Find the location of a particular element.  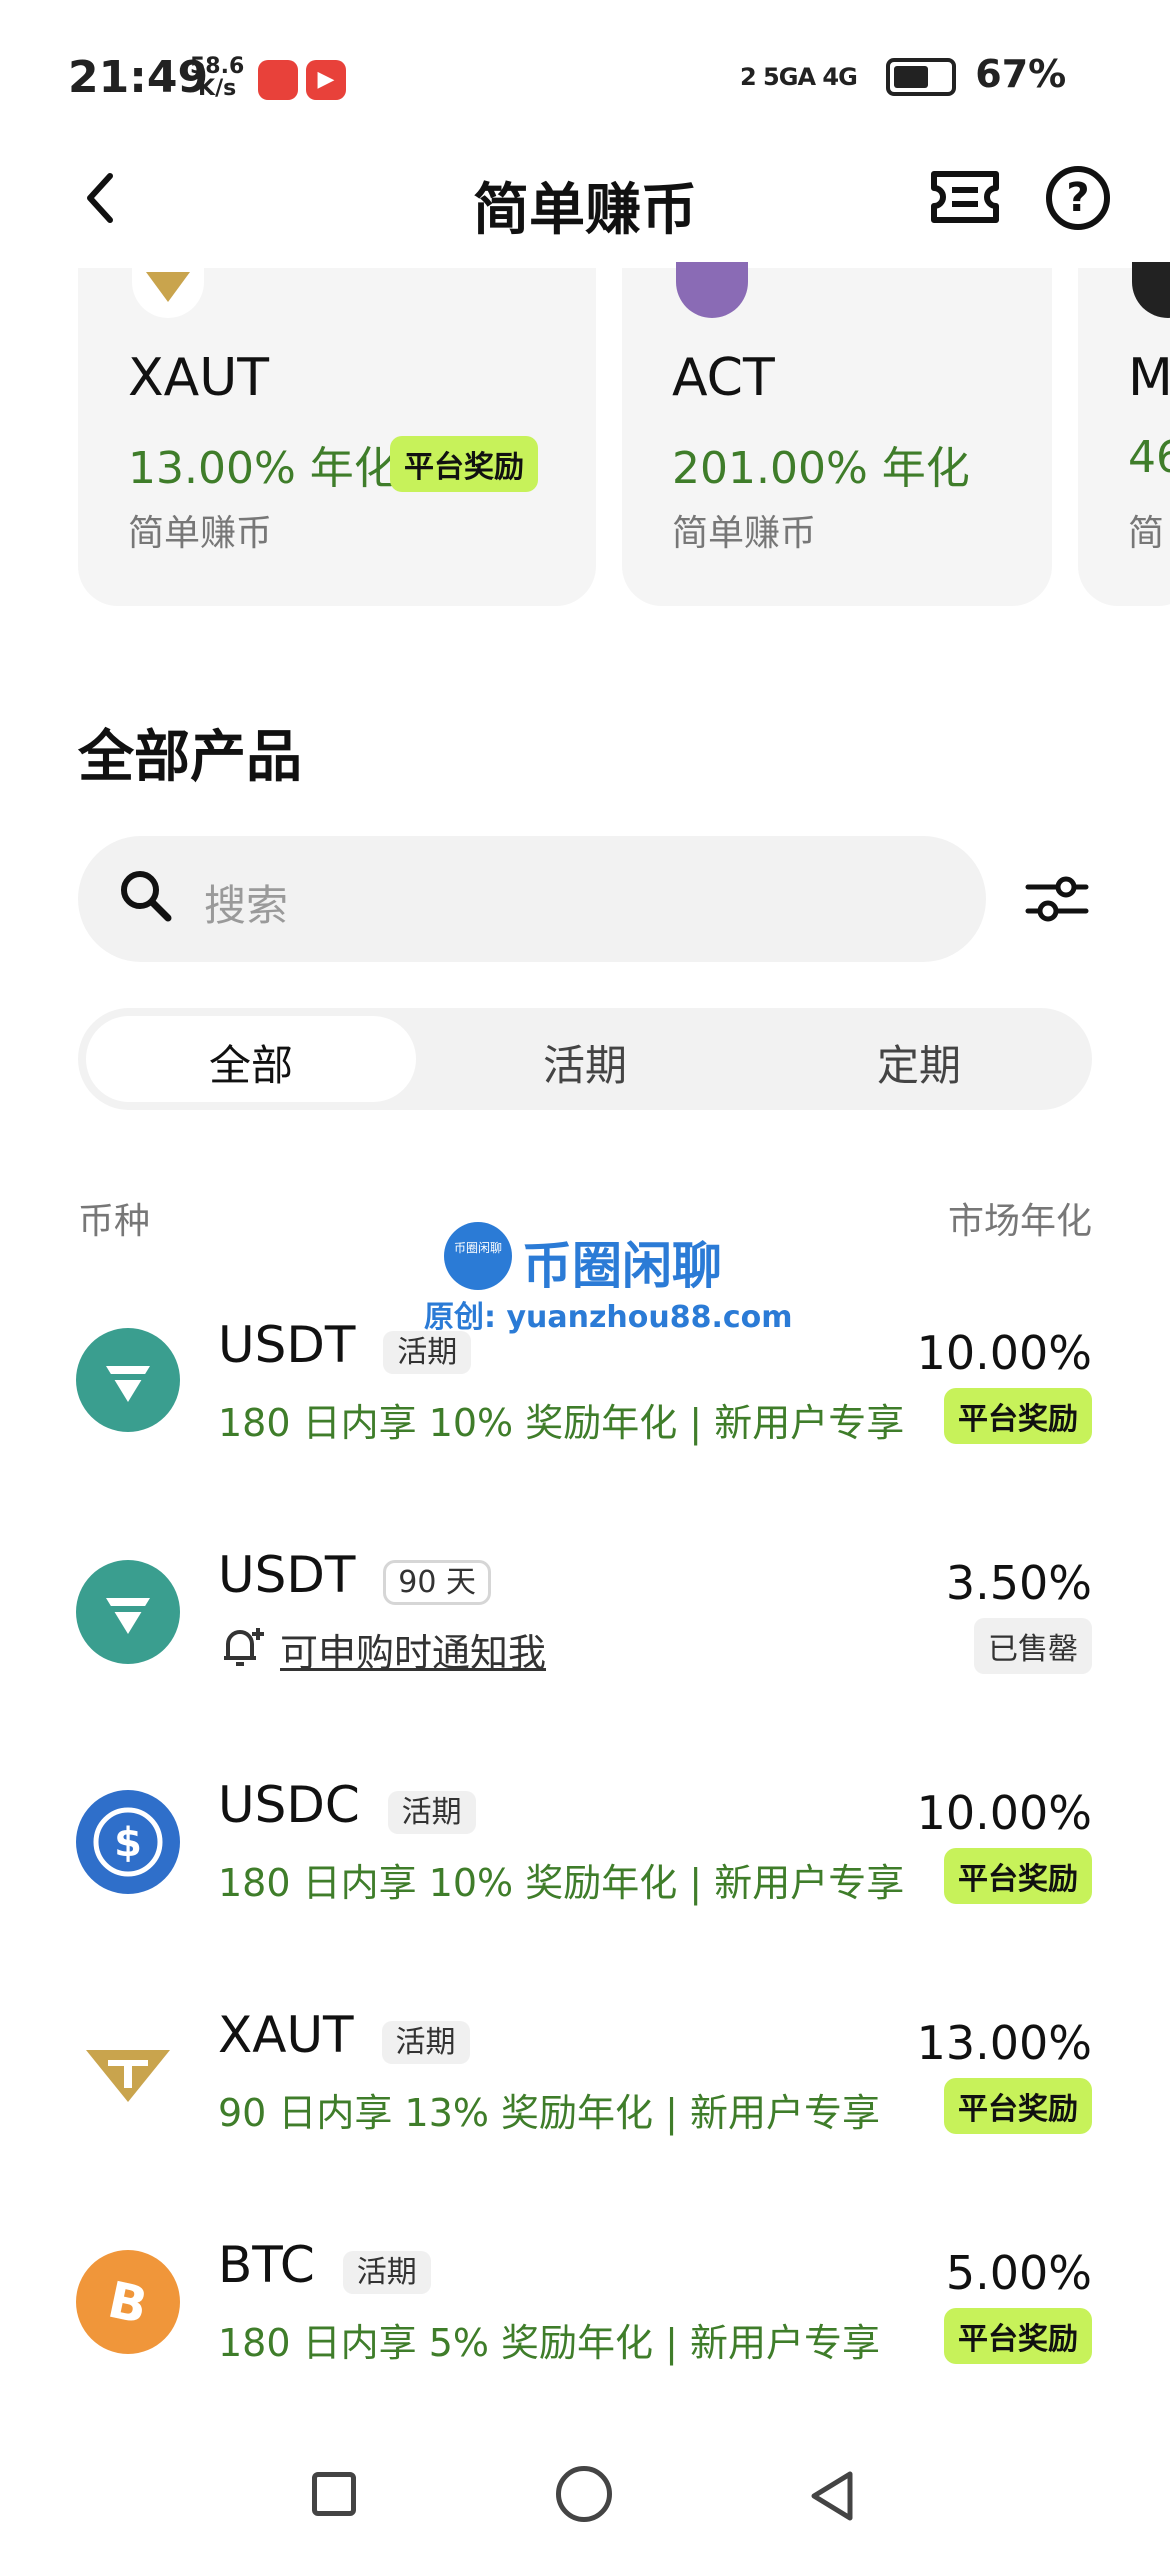

help-button: ? is located at coordinates (1078, 198).